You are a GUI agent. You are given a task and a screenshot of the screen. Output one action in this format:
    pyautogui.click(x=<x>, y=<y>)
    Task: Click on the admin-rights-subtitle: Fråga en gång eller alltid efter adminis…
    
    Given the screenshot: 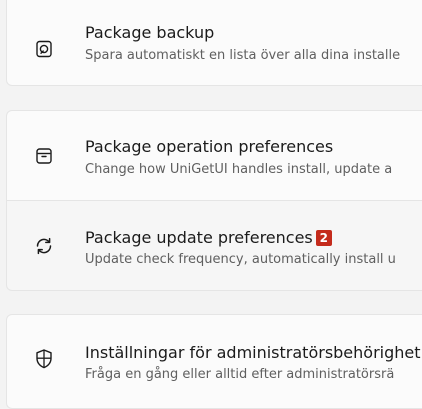 What is the action you would take?
    pyautogui.click(x=240, y=374)
    